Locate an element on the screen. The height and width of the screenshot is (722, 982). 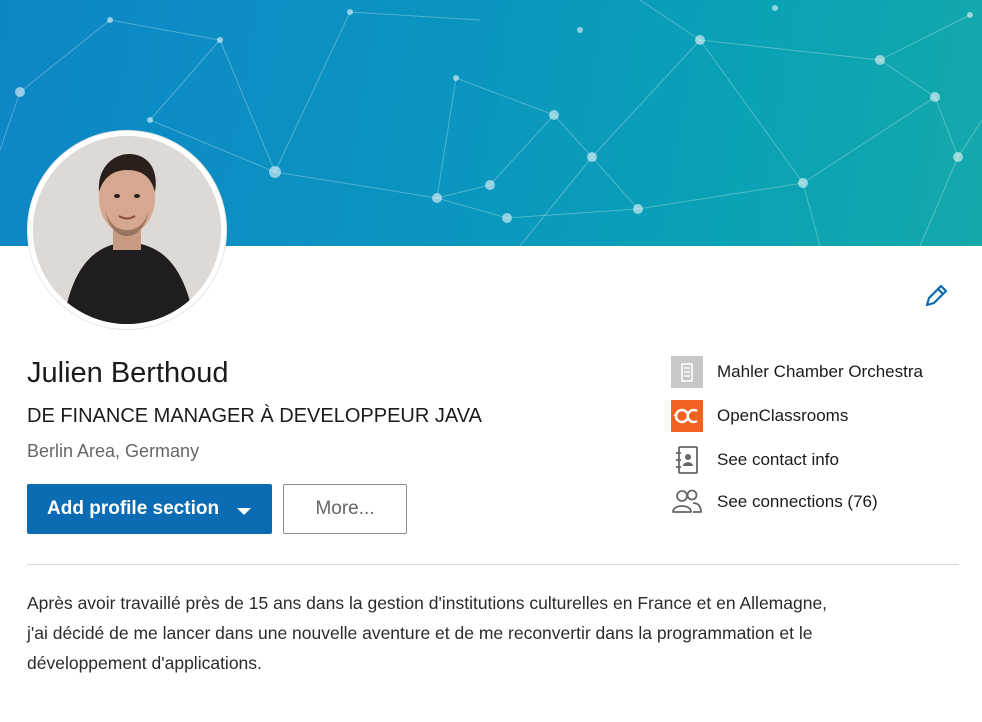
sidebar-item-school: OpenClassrooms is located at coordinates (759, 416).